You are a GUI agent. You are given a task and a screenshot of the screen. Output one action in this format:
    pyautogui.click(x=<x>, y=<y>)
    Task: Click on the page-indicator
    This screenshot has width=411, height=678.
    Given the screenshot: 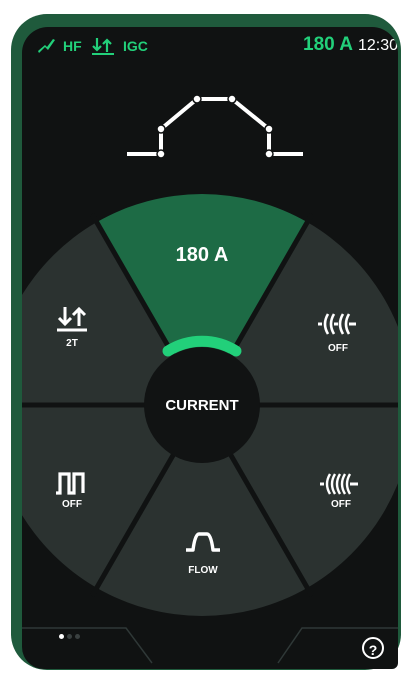 What is the action you would take?
    pyautogui.click(x=71, y=635)
    